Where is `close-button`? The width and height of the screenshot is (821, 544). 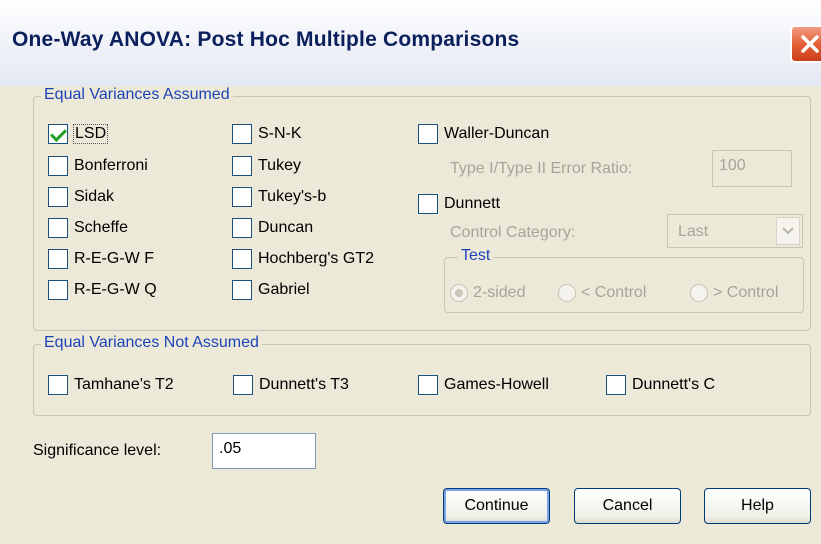
close-button is located at coordinates (805, 44).